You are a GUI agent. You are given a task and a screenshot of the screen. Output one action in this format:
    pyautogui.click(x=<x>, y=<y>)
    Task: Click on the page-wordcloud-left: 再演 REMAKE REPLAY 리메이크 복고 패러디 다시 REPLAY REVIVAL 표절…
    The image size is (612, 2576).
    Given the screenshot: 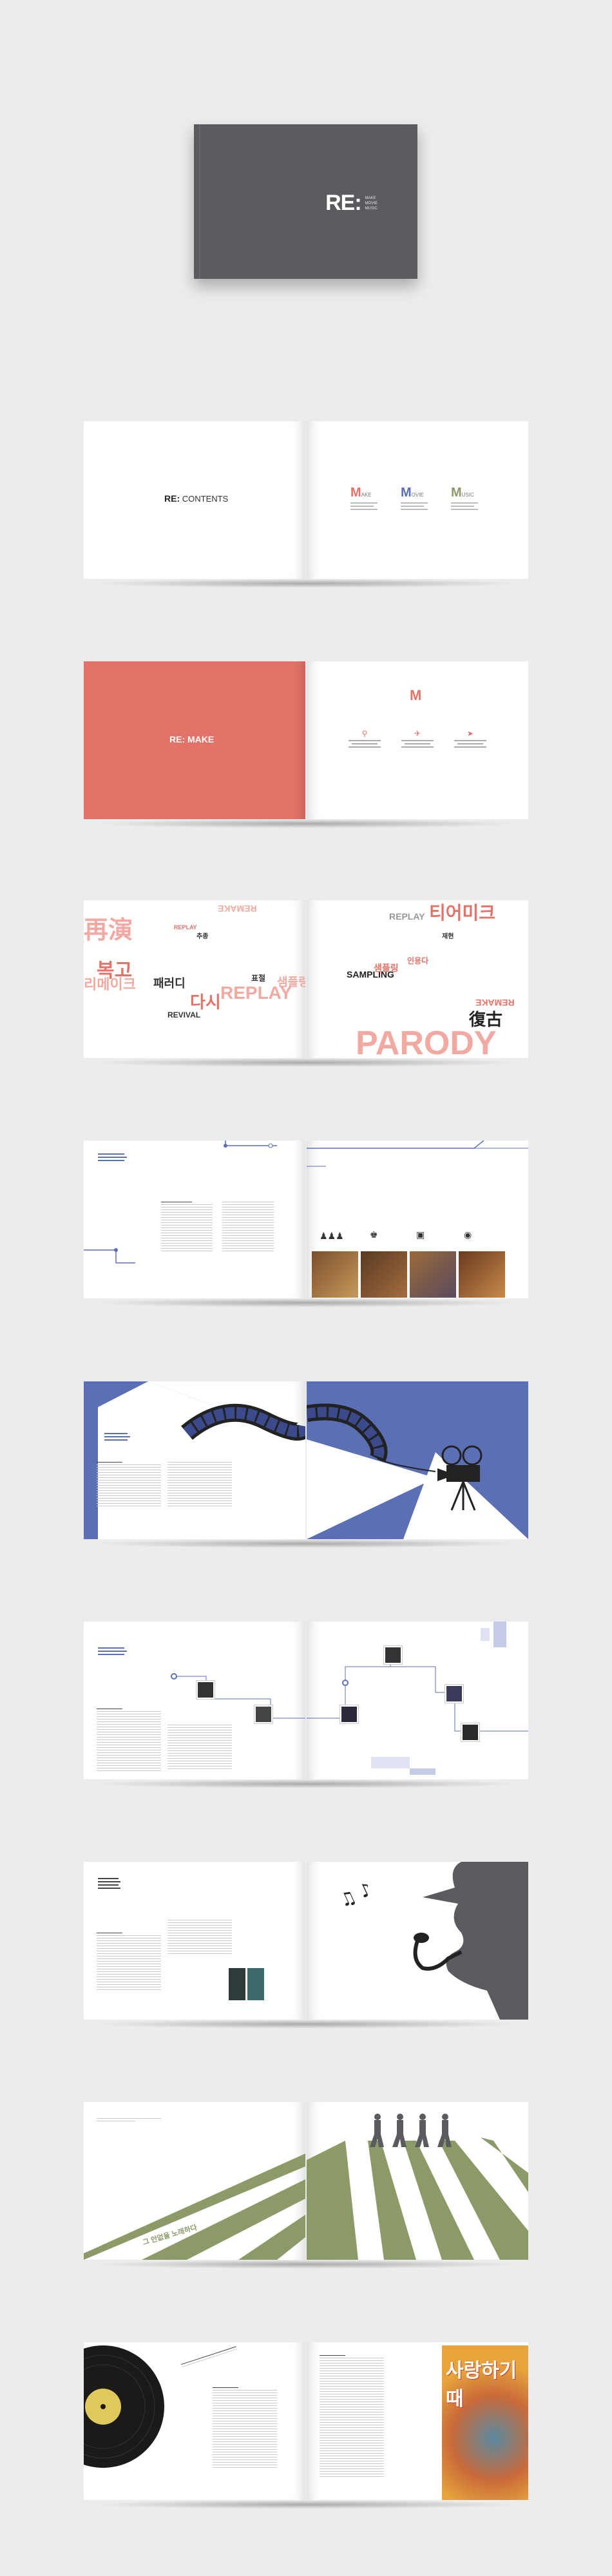 What is the action you would take?
    pyautogui.click(x=195, y=979)
    